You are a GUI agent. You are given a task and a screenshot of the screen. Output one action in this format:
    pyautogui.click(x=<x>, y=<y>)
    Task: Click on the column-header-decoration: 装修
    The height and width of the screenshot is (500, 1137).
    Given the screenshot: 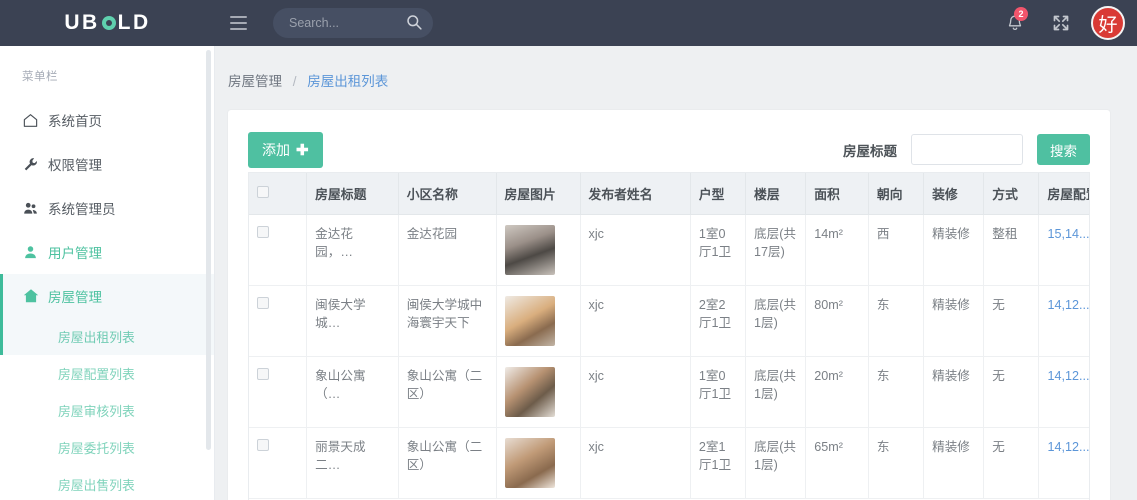 What is the action you would take?
    pyautogui.click(x=954, y=194)
    